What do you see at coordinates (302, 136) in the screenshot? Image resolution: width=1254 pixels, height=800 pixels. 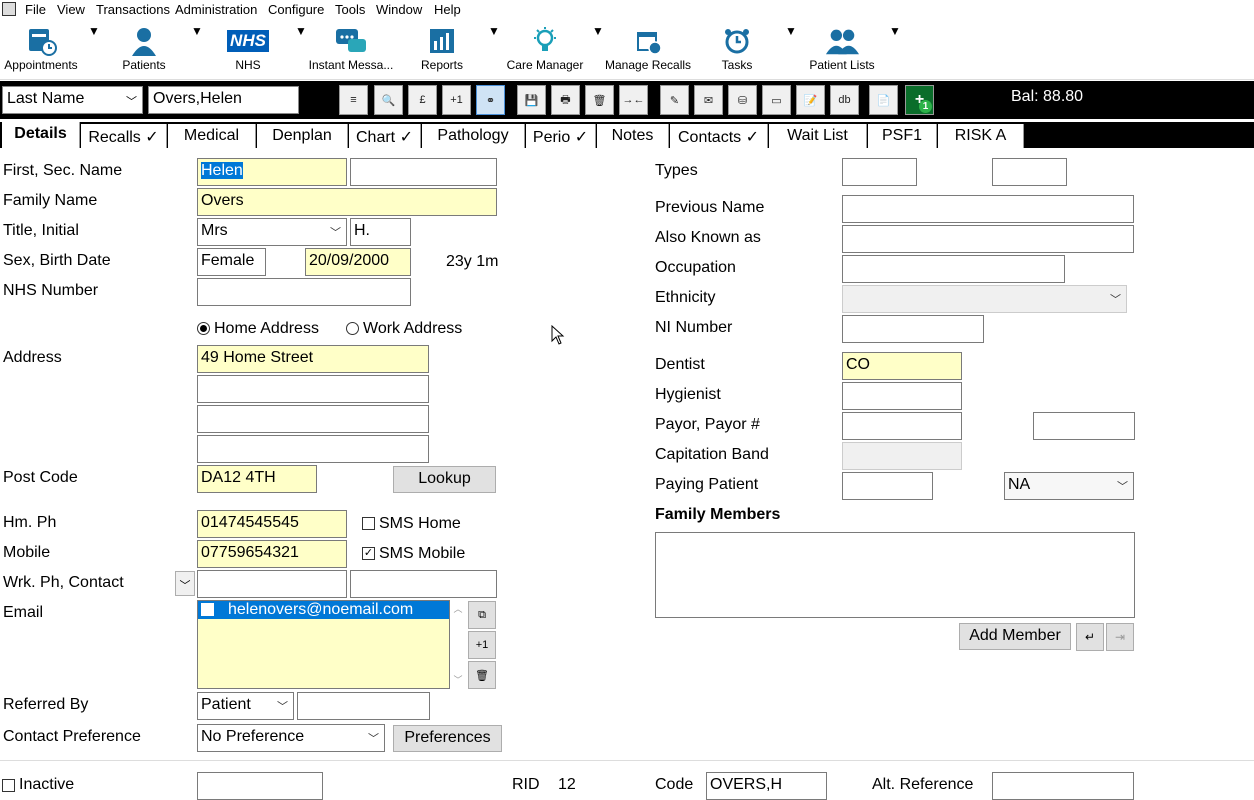 I see `tab-denplan: Denplan` at bounding box center [302, 136].